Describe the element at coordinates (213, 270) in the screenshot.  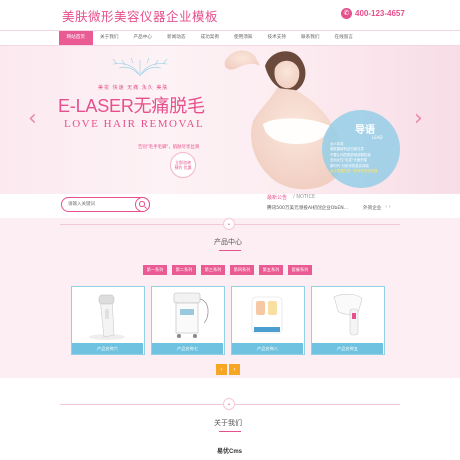
I see `category-tab: 第三系列` at that location.